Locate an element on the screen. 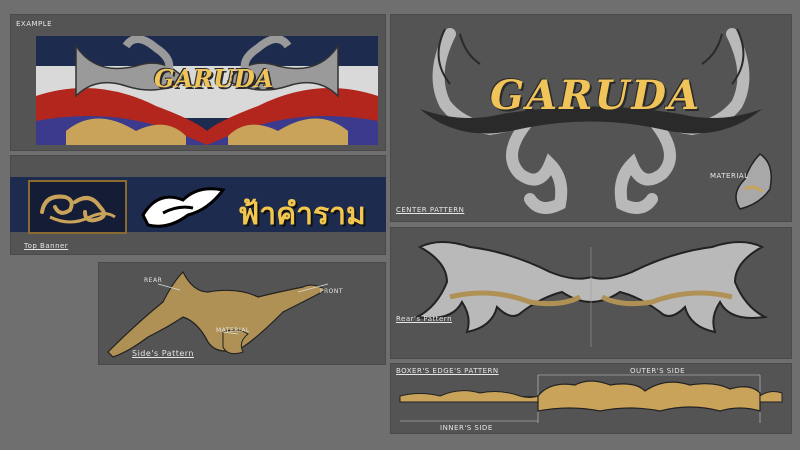 The height and width of the screenshot is (450, 800). center-pattern-label: Center Pattern is located at coordinates (430, 210).